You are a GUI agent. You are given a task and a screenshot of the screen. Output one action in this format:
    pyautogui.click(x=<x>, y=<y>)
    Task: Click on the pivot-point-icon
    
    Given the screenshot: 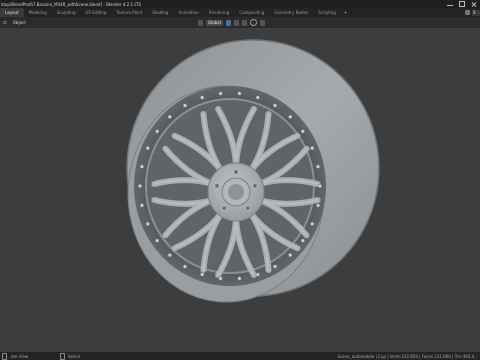 What is the action you would take?
    pyautogui.click(x=228, y=22)
    